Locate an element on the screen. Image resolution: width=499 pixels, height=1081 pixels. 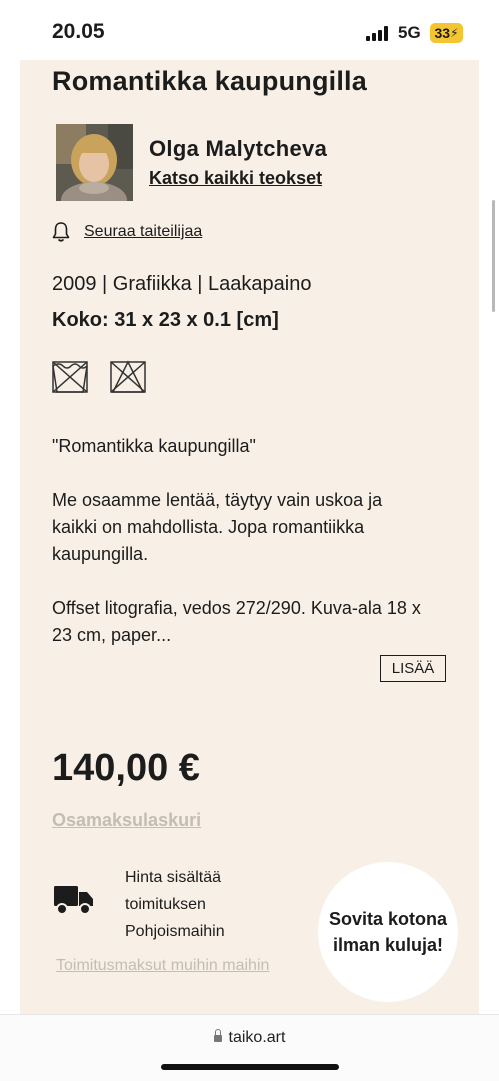
status-time: 20.05 is located at coordinates (78, 31).